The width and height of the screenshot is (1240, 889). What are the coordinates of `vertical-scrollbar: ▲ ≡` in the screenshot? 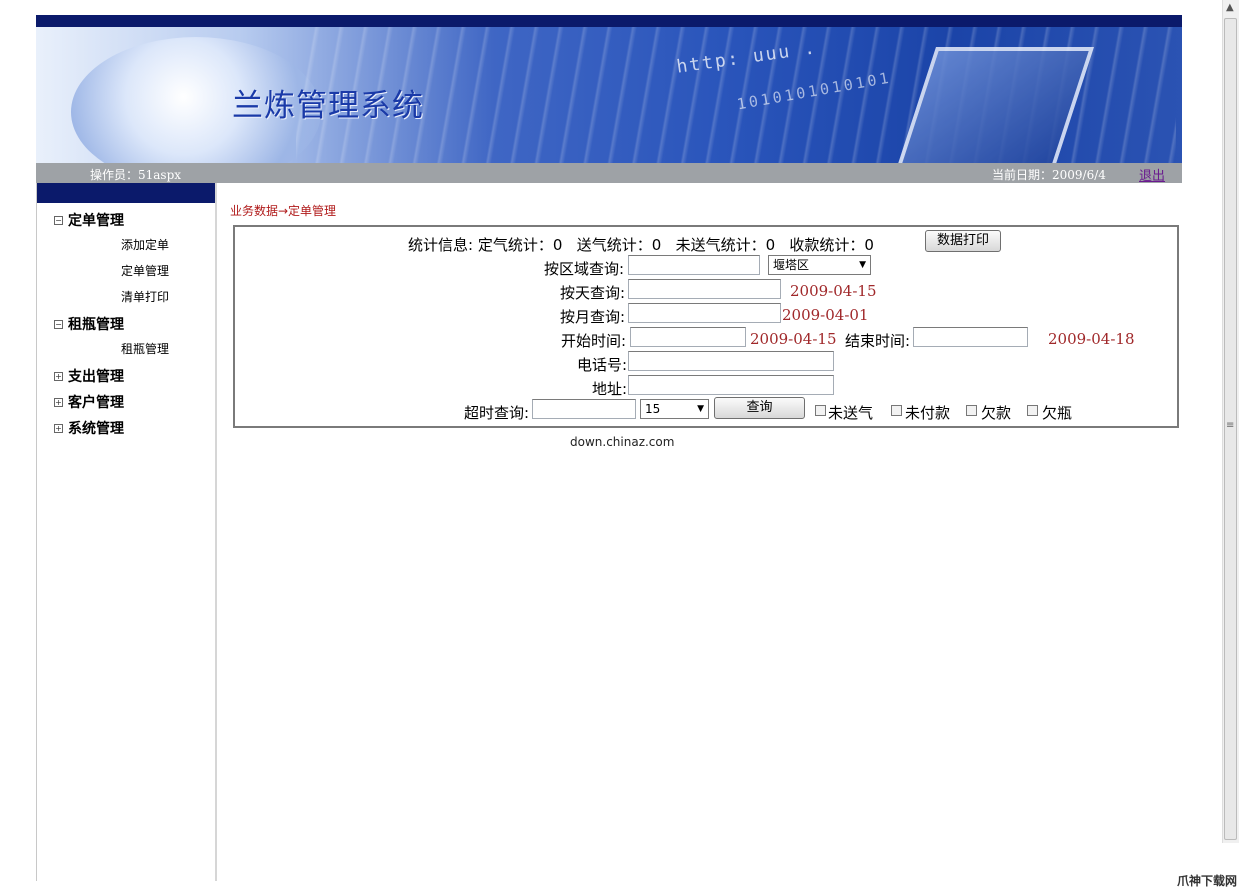 It's located at (1230, 421).